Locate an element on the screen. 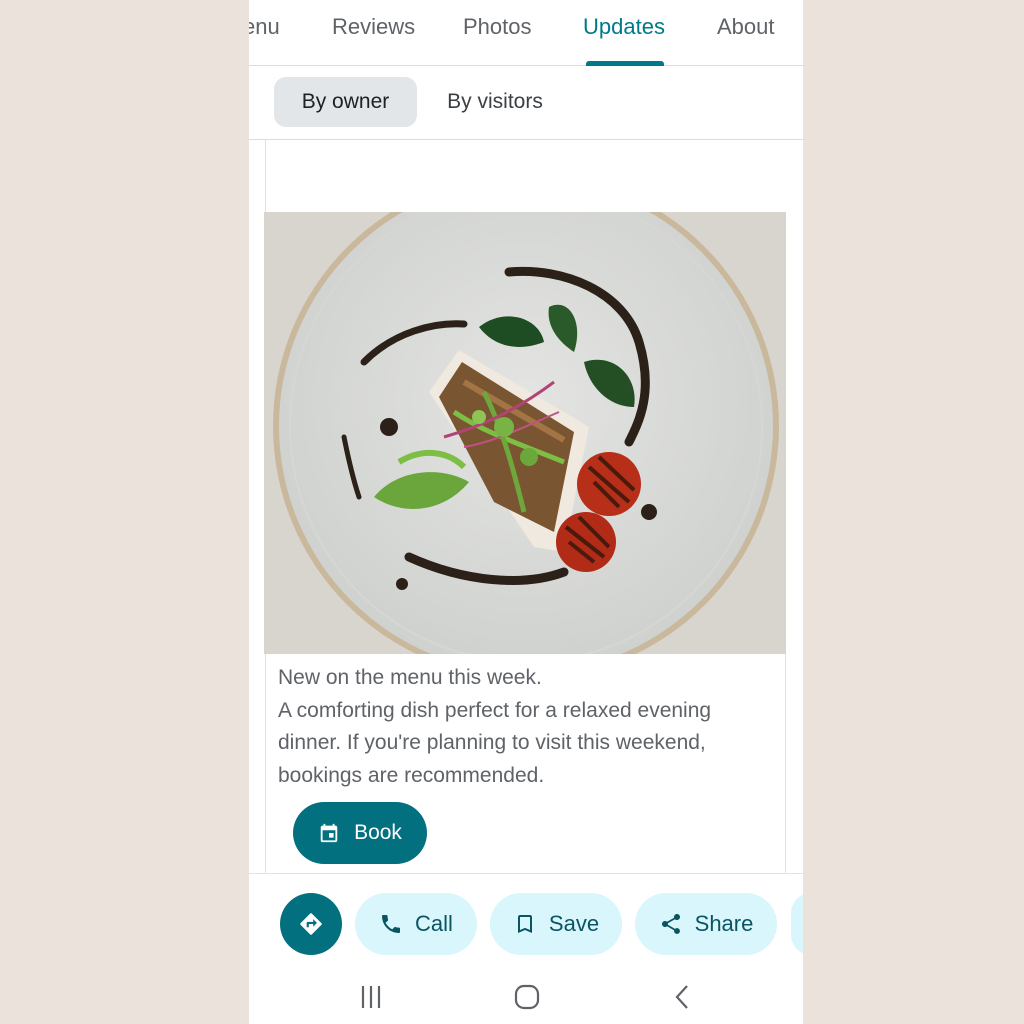 This screenshot has height=1024, width=1024. back-button is located at coordinates (683, 997).